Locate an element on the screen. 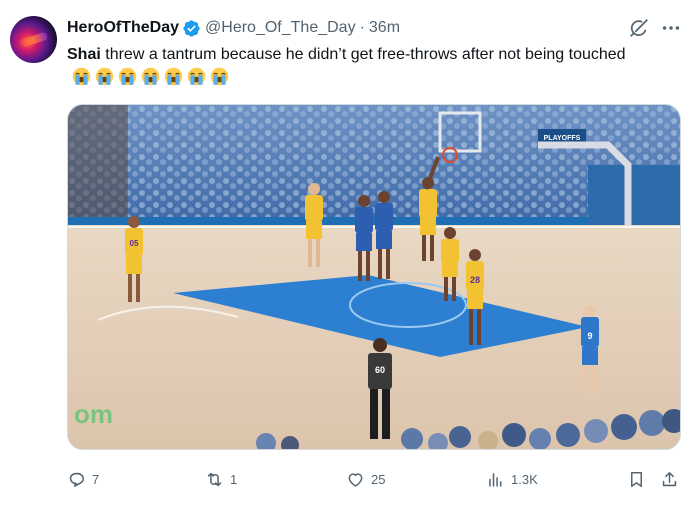 The height and width of the screenshot is (505, 700). share-icon is located at coordinates (669, 478).